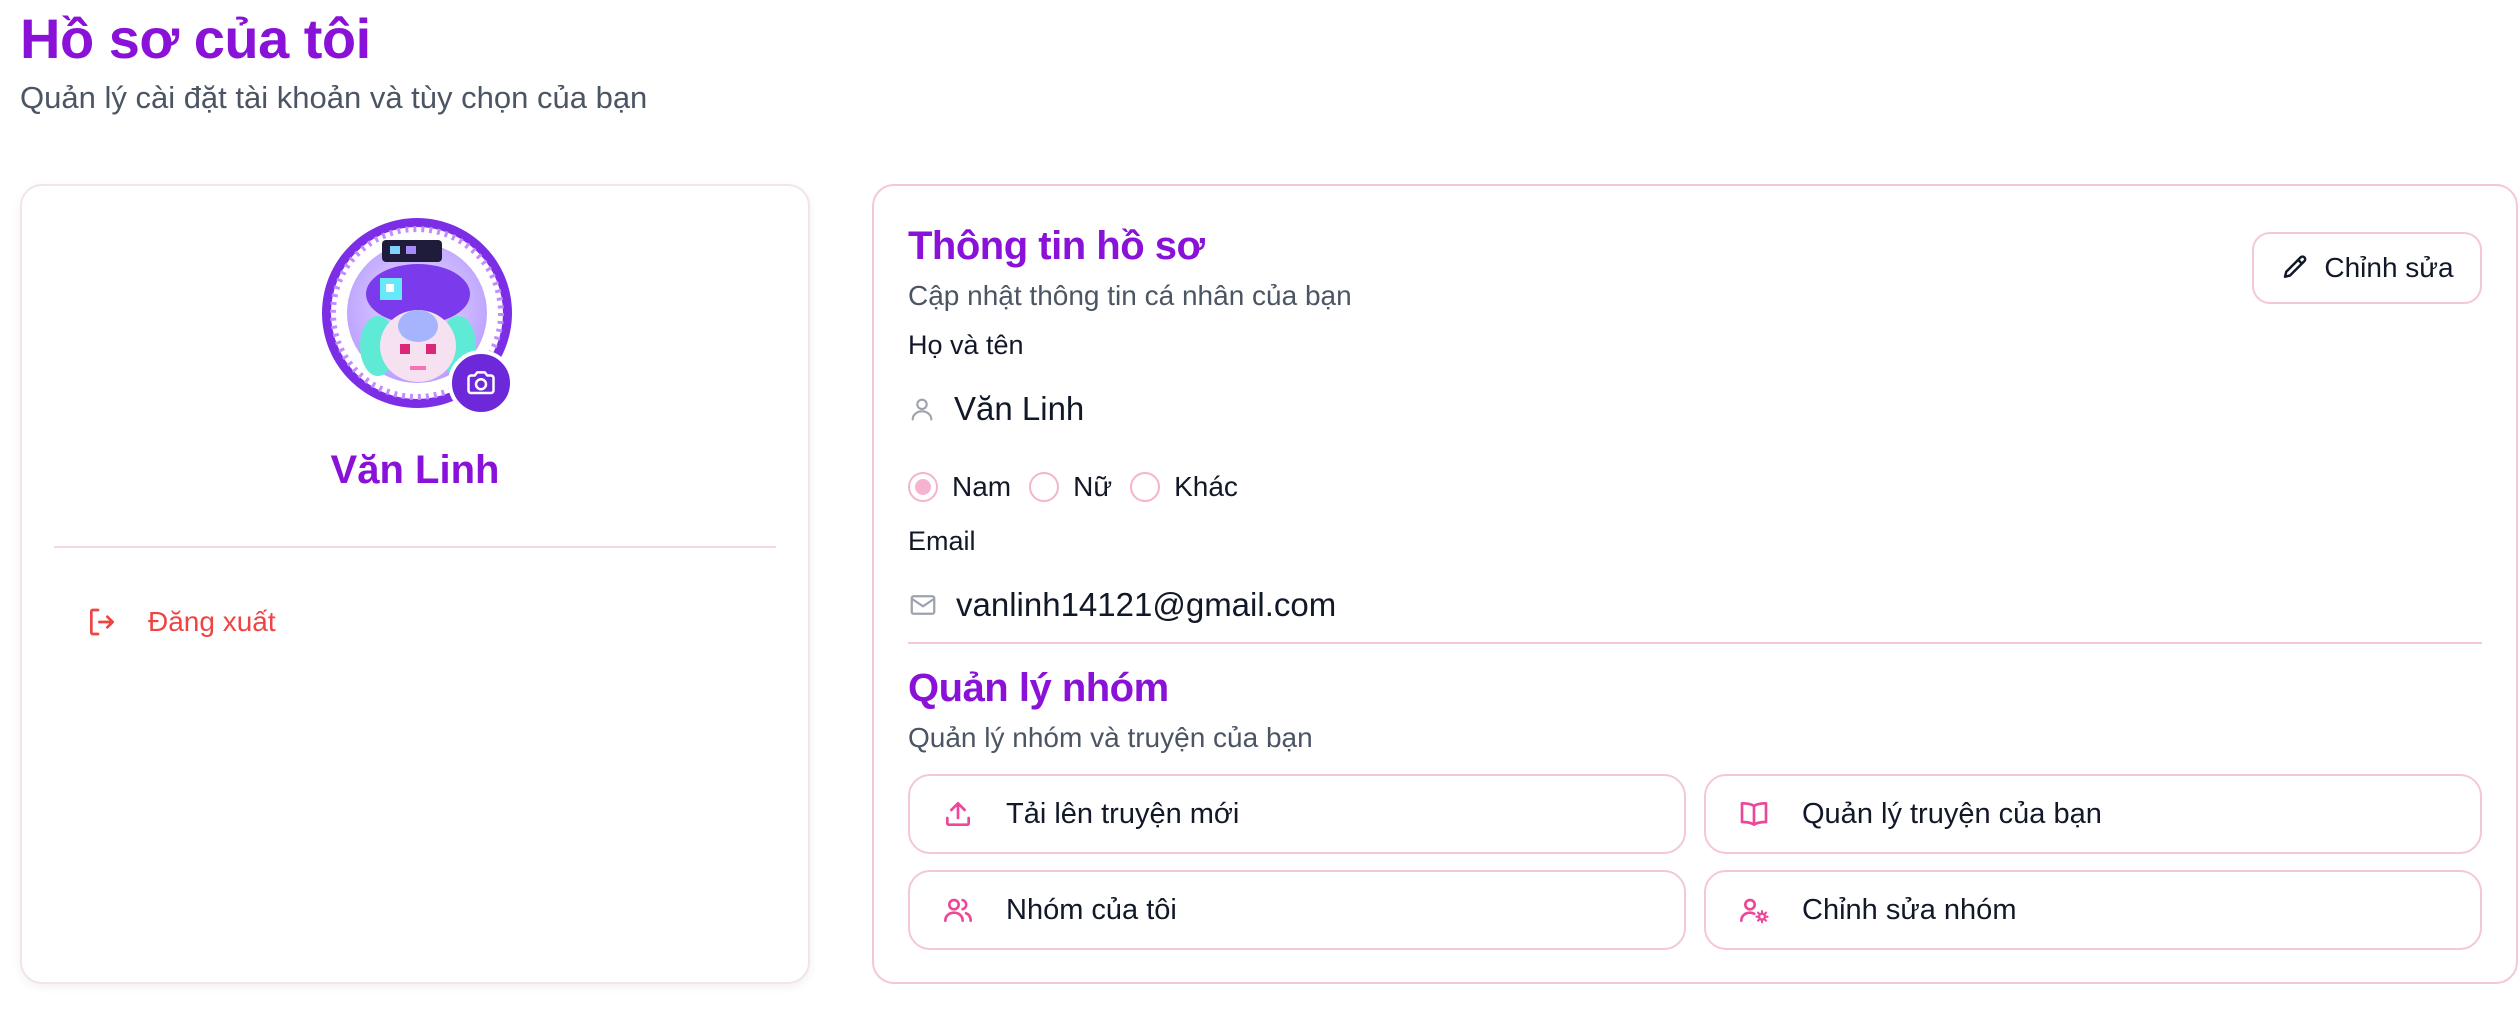 The width and height of the screenshot is (2520, 1032). I want to click on user-cog-icon, so click(1754, 911).